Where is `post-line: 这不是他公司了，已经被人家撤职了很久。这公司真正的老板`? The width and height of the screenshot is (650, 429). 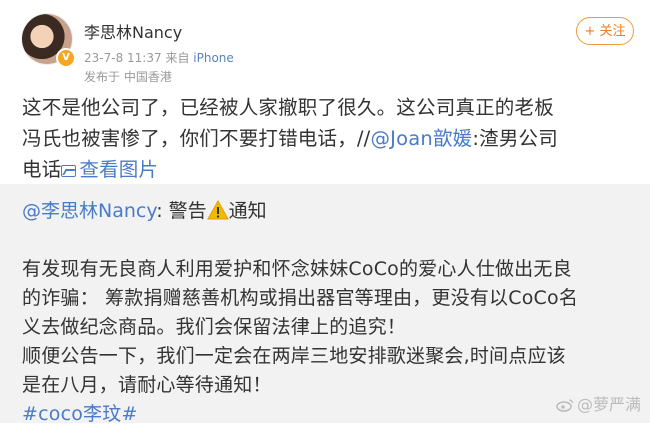 post-line: 这不是他公司了，已经被人家撤职了很久。这公司真正的老板 is located at coordinates (288, 107).